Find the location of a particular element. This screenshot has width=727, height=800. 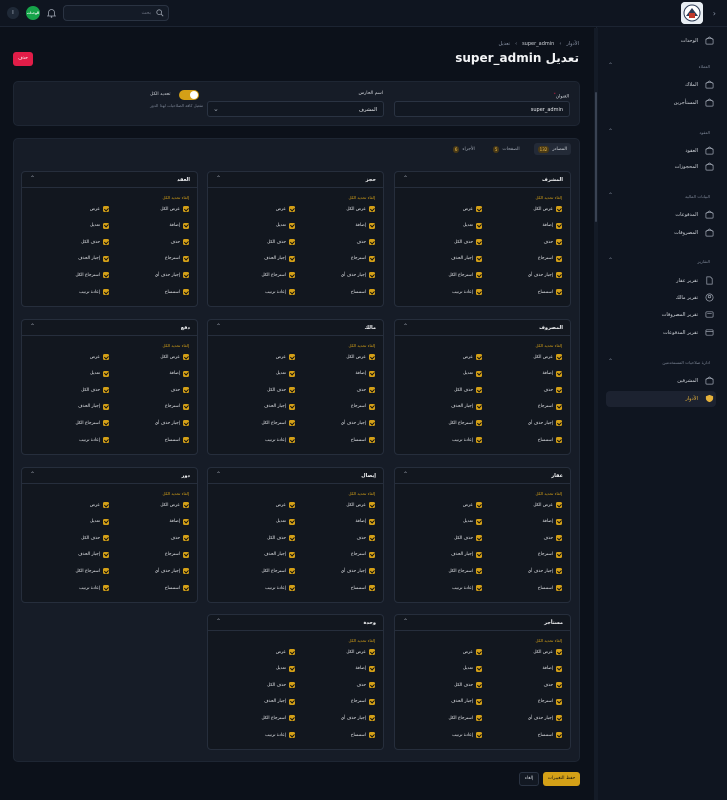

delete-button: حذف is located at coordinates (23, 59).